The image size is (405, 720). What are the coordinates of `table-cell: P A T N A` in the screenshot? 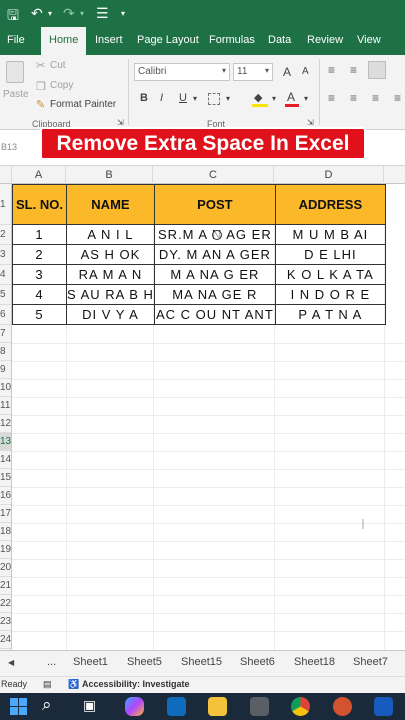 It's located at (330, 314).